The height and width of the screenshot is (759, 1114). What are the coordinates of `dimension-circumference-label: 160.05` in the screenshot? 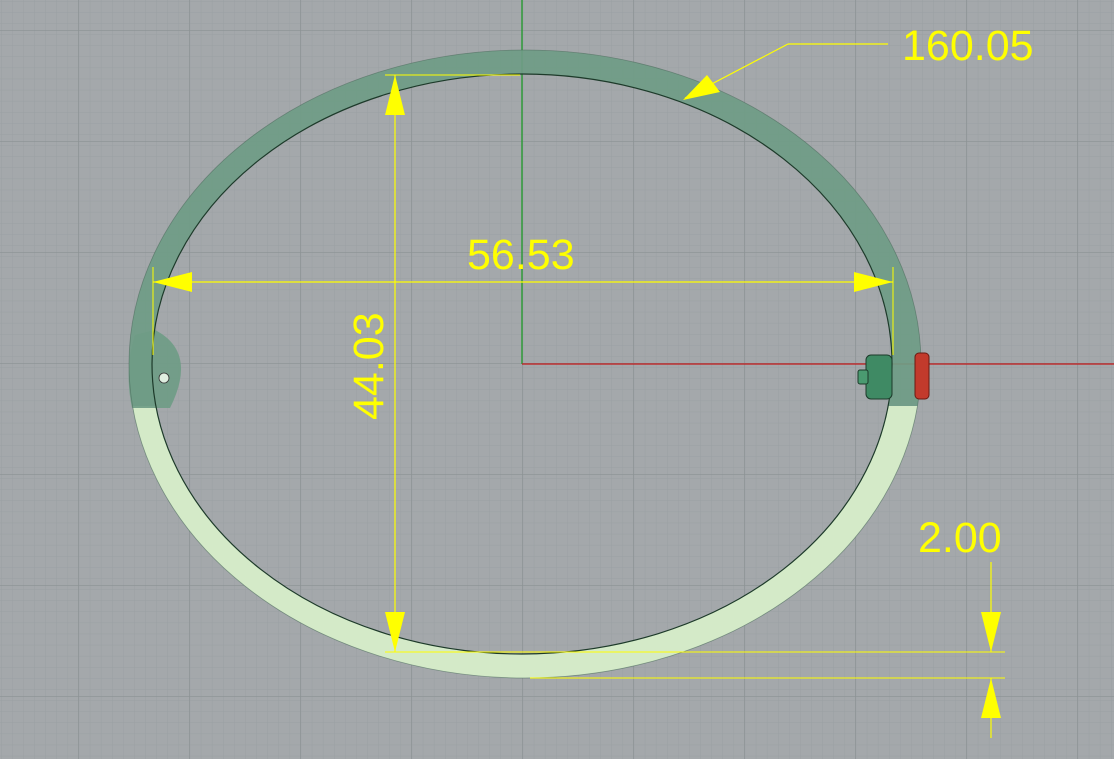 It's located at (968, 46).